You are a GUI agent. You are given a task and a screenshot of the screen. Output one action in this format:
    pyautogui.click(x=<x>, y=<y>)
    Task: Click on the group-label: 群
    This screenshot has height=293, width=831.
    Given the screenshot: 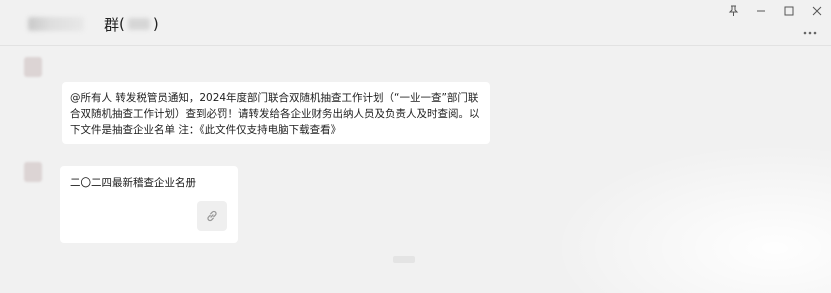 What is the action you would take?
    pyautogui.click(x=112, y=24)
    